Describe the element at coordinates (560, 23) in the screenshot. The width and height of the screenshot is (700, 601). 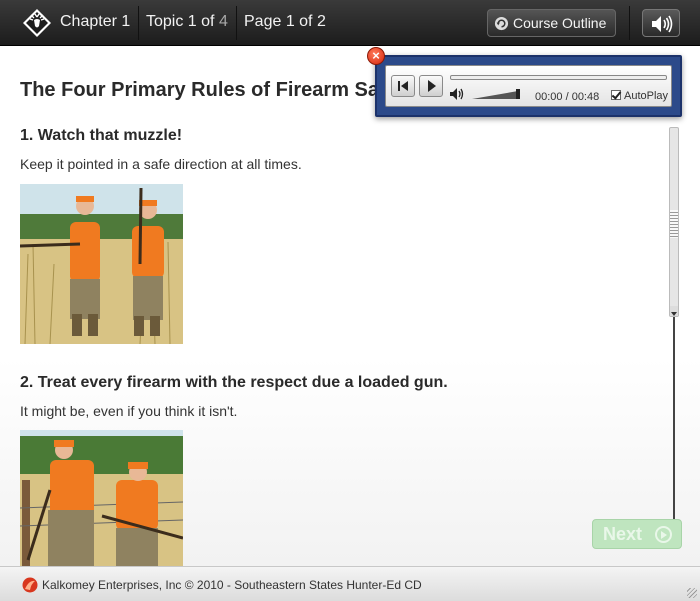
I see `course-outline-label: Course Outline` at that location.